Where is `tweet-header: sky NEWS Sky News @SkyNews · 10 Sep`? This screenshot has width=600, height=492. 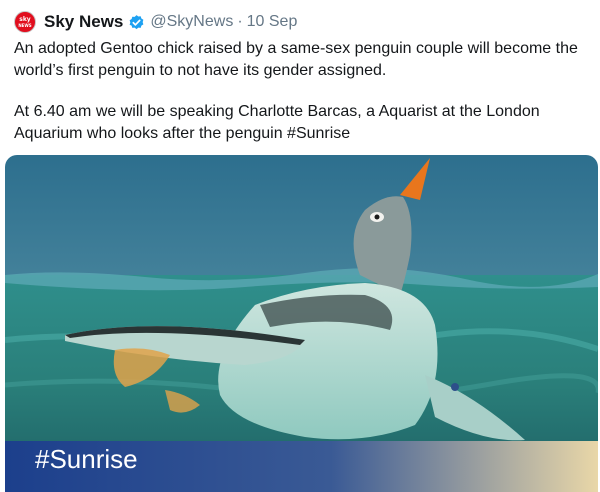 tweet-header: sky NEWS Sky News @SkyNews · 10 Sep is located at coordinates (155, 22).